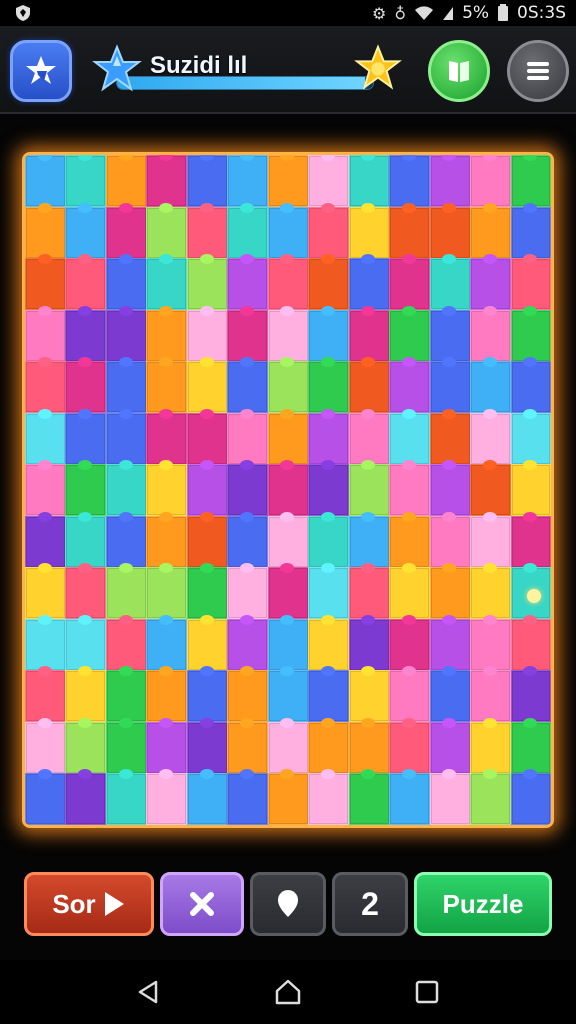 This screenshot has width=576, height=1024. Describe the element at coordinates (483, 904) in the screenshot. I see `puzzle-button: Puzzle` at that location.